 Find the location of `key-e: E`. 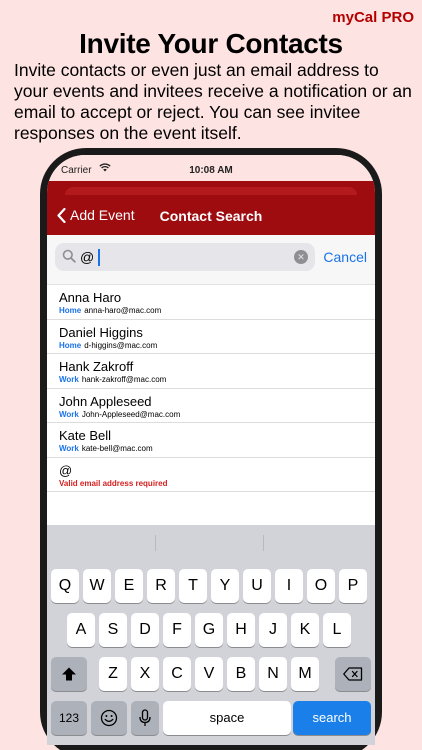

key-e: E is located at coordinates (129, 586).